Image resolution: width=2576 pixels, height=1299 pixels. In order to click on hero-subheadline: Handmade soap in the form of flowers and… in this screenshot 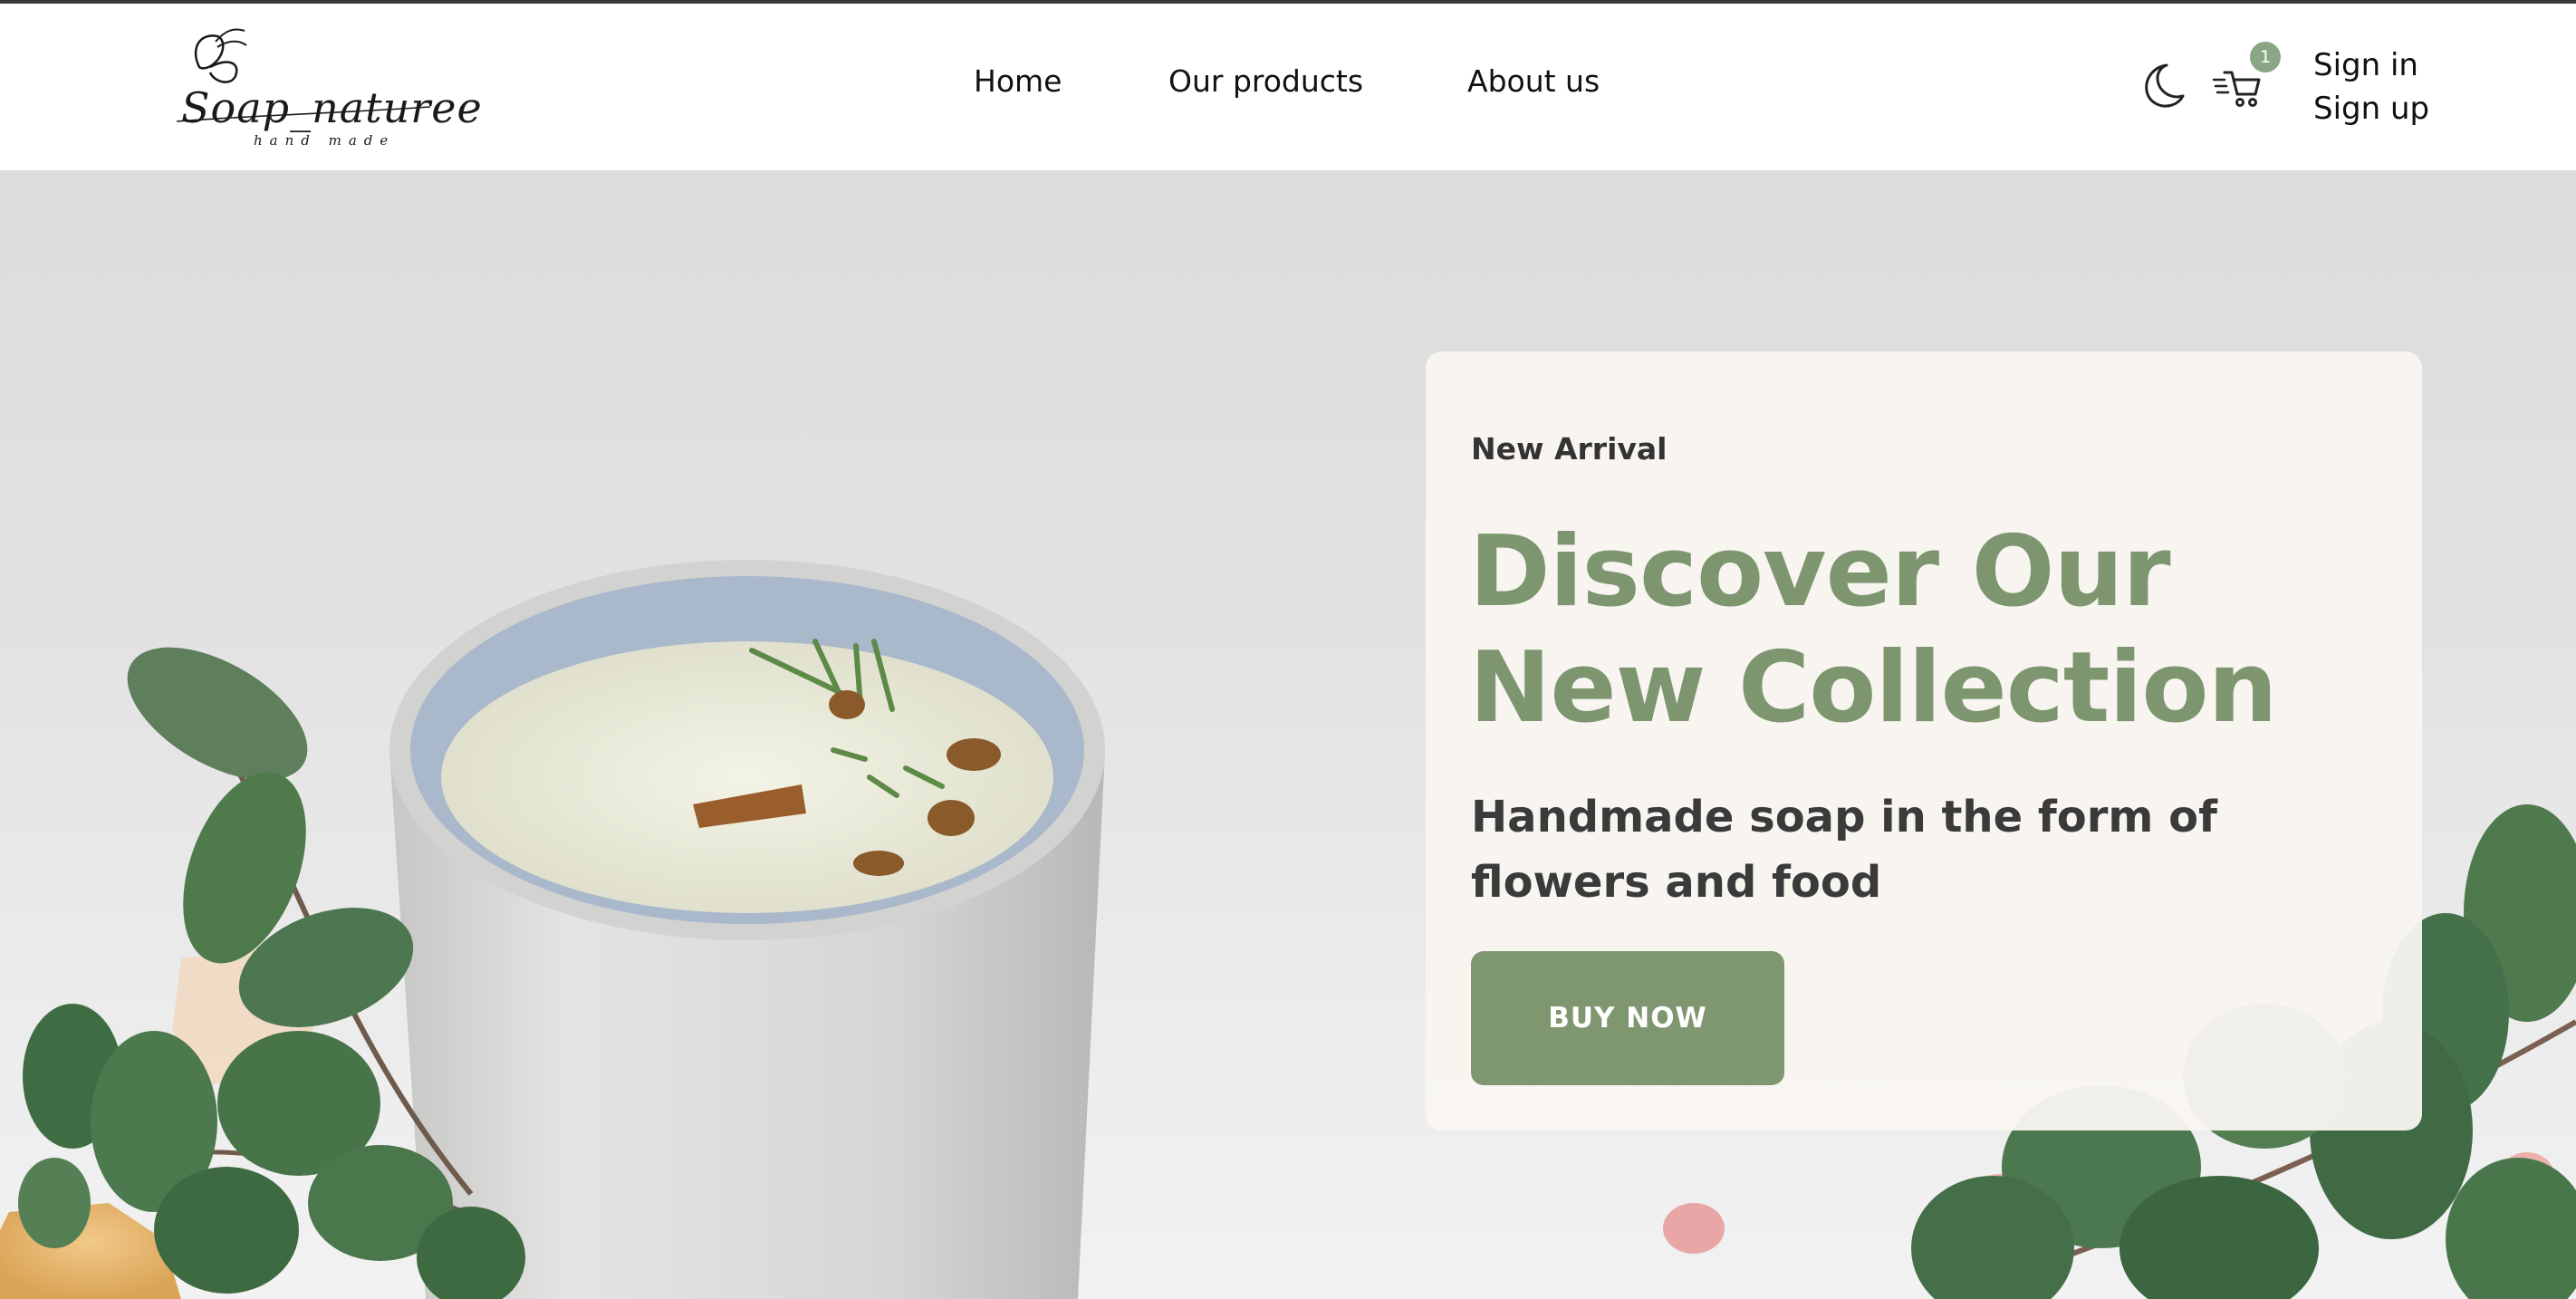, I will do `click(1844, 850)`.